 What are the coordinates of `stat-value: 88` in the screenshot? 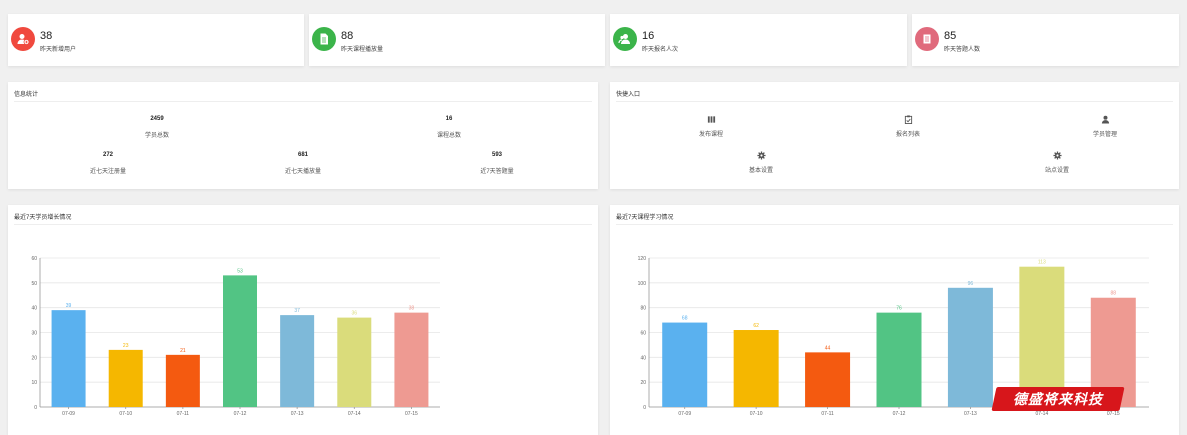 It's located at (347, 36).